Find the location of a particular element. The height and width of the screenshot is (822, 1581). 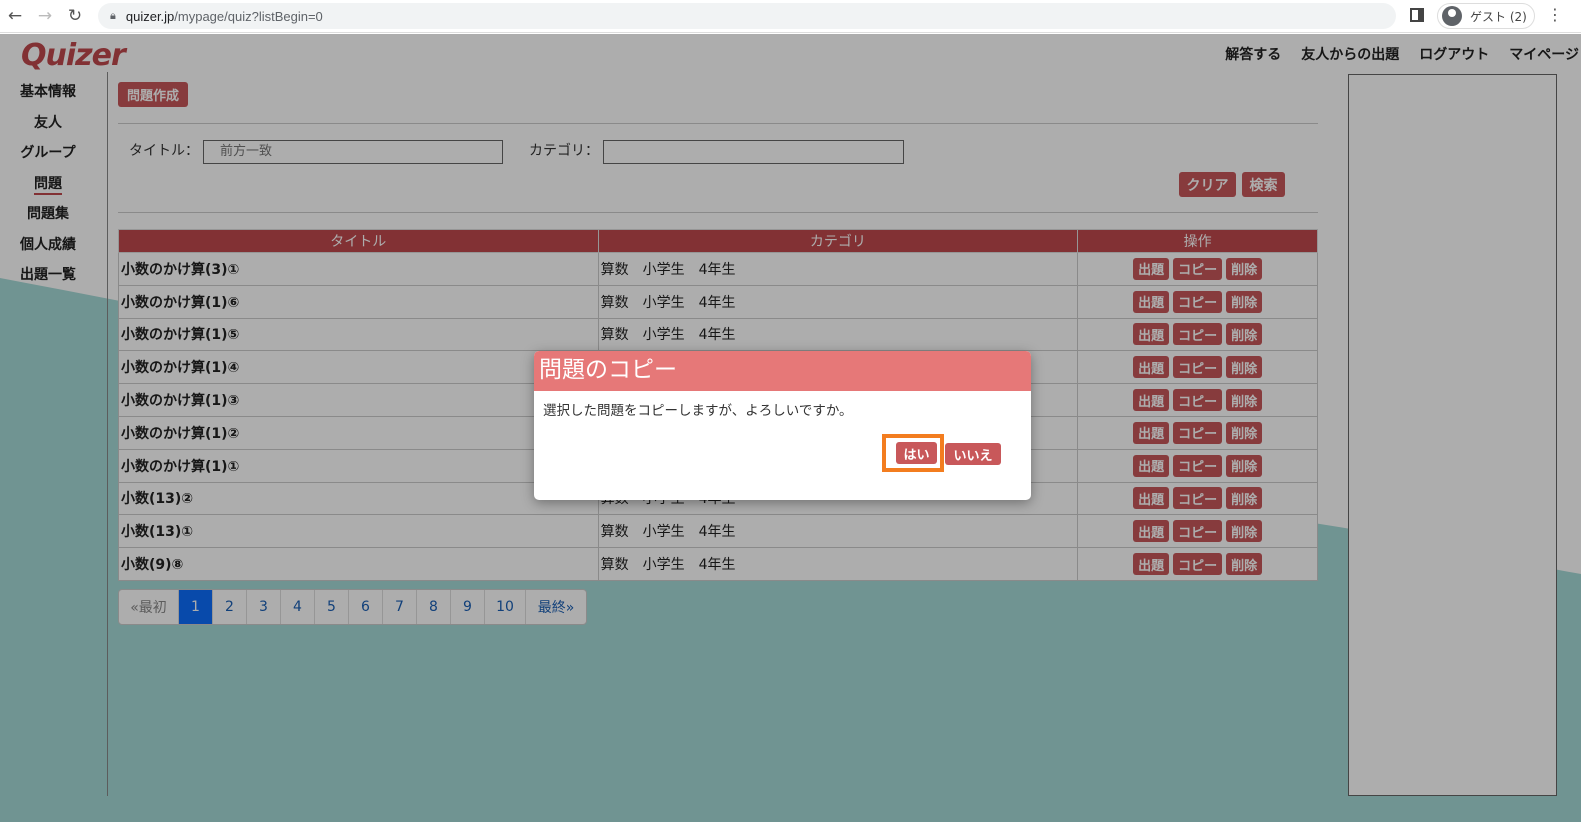

no-button: いいえ is located at coordinates (973, 454).